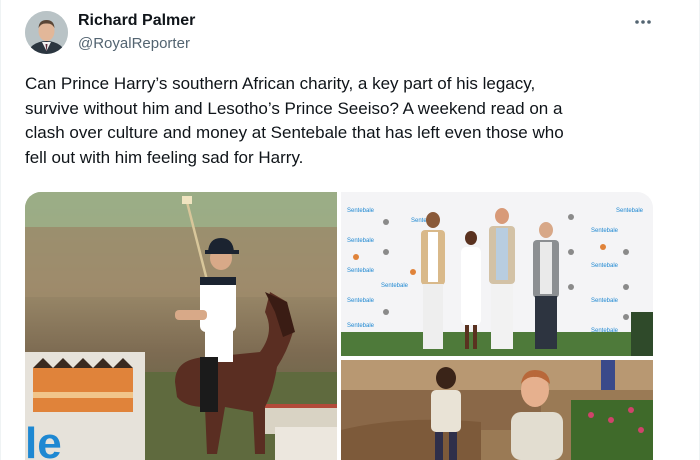 This screenshot has height=460, width=700. Describe the element at coordinates (43, 439) in the screenshot. I see `banner-letters: le` at that location.